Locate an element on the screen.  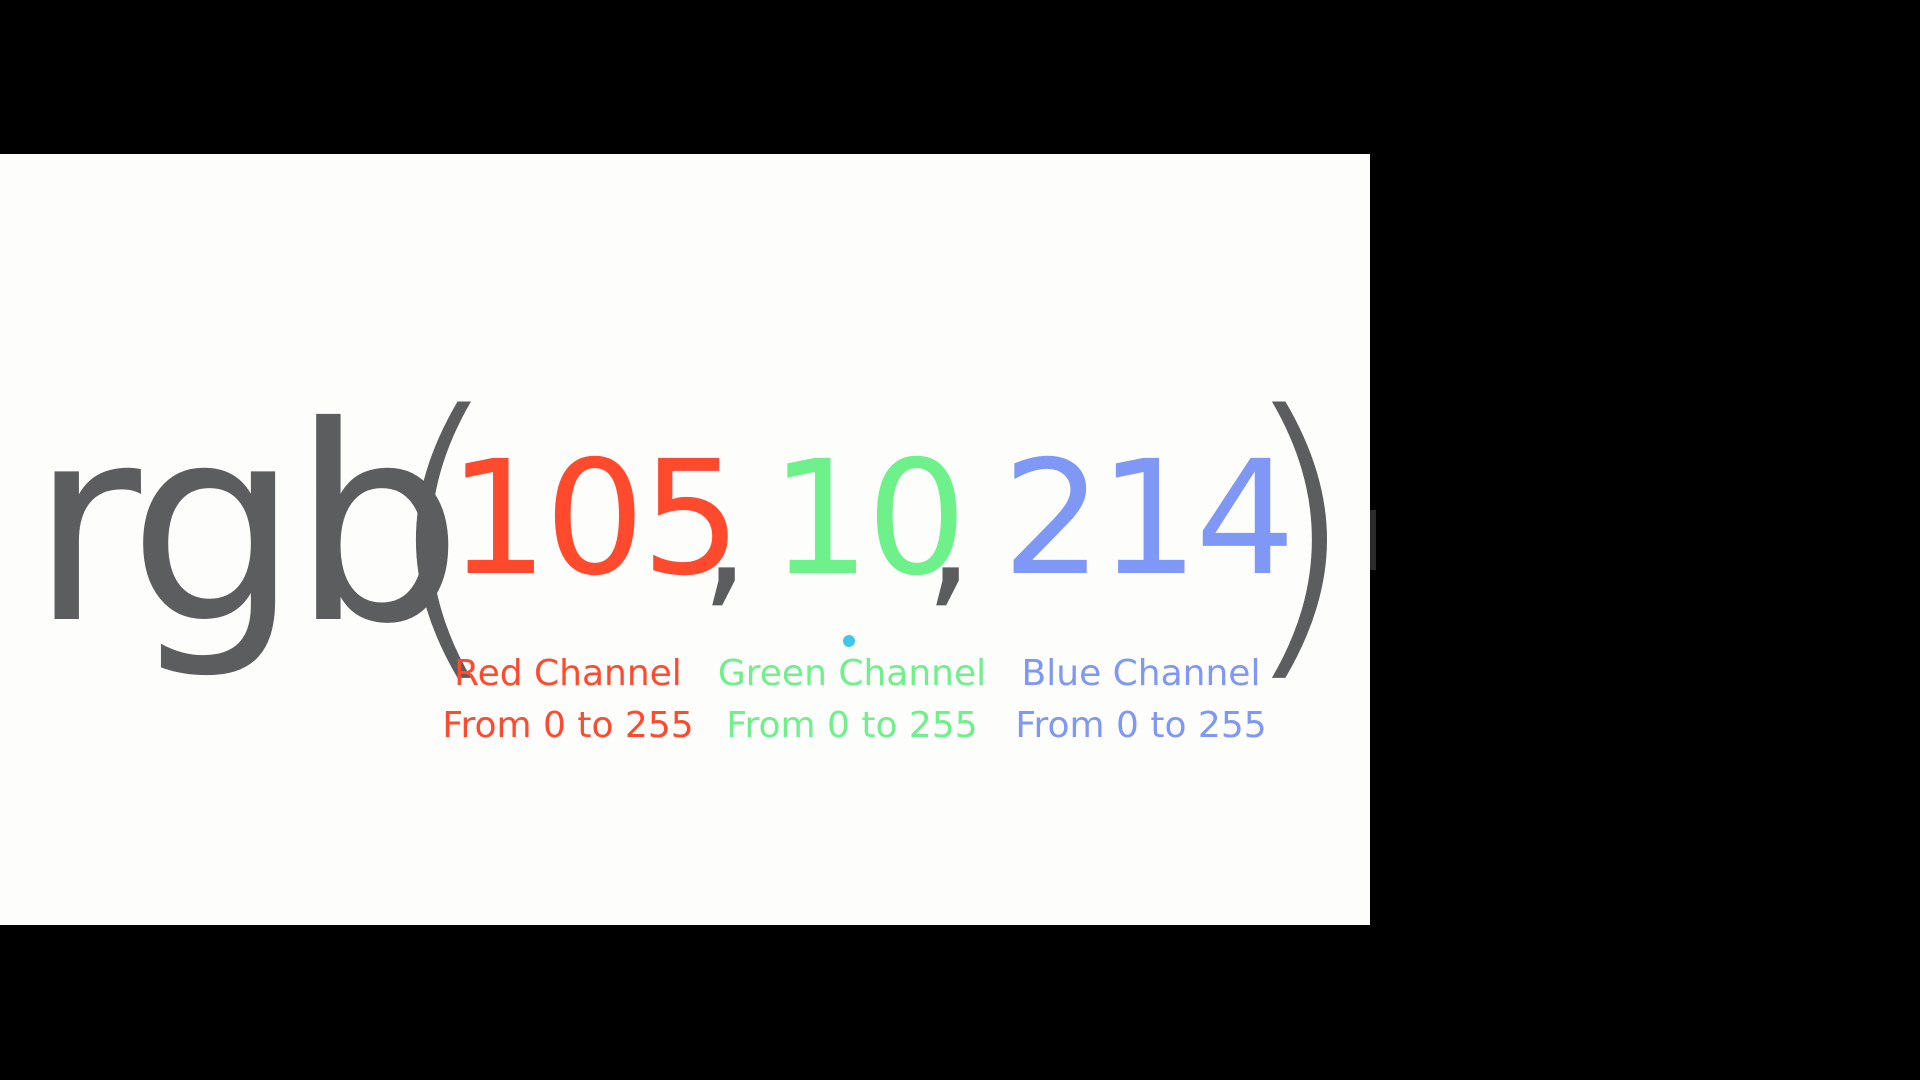
blue-channel-label: Blue Channel is located at coordinates (1141, 673).